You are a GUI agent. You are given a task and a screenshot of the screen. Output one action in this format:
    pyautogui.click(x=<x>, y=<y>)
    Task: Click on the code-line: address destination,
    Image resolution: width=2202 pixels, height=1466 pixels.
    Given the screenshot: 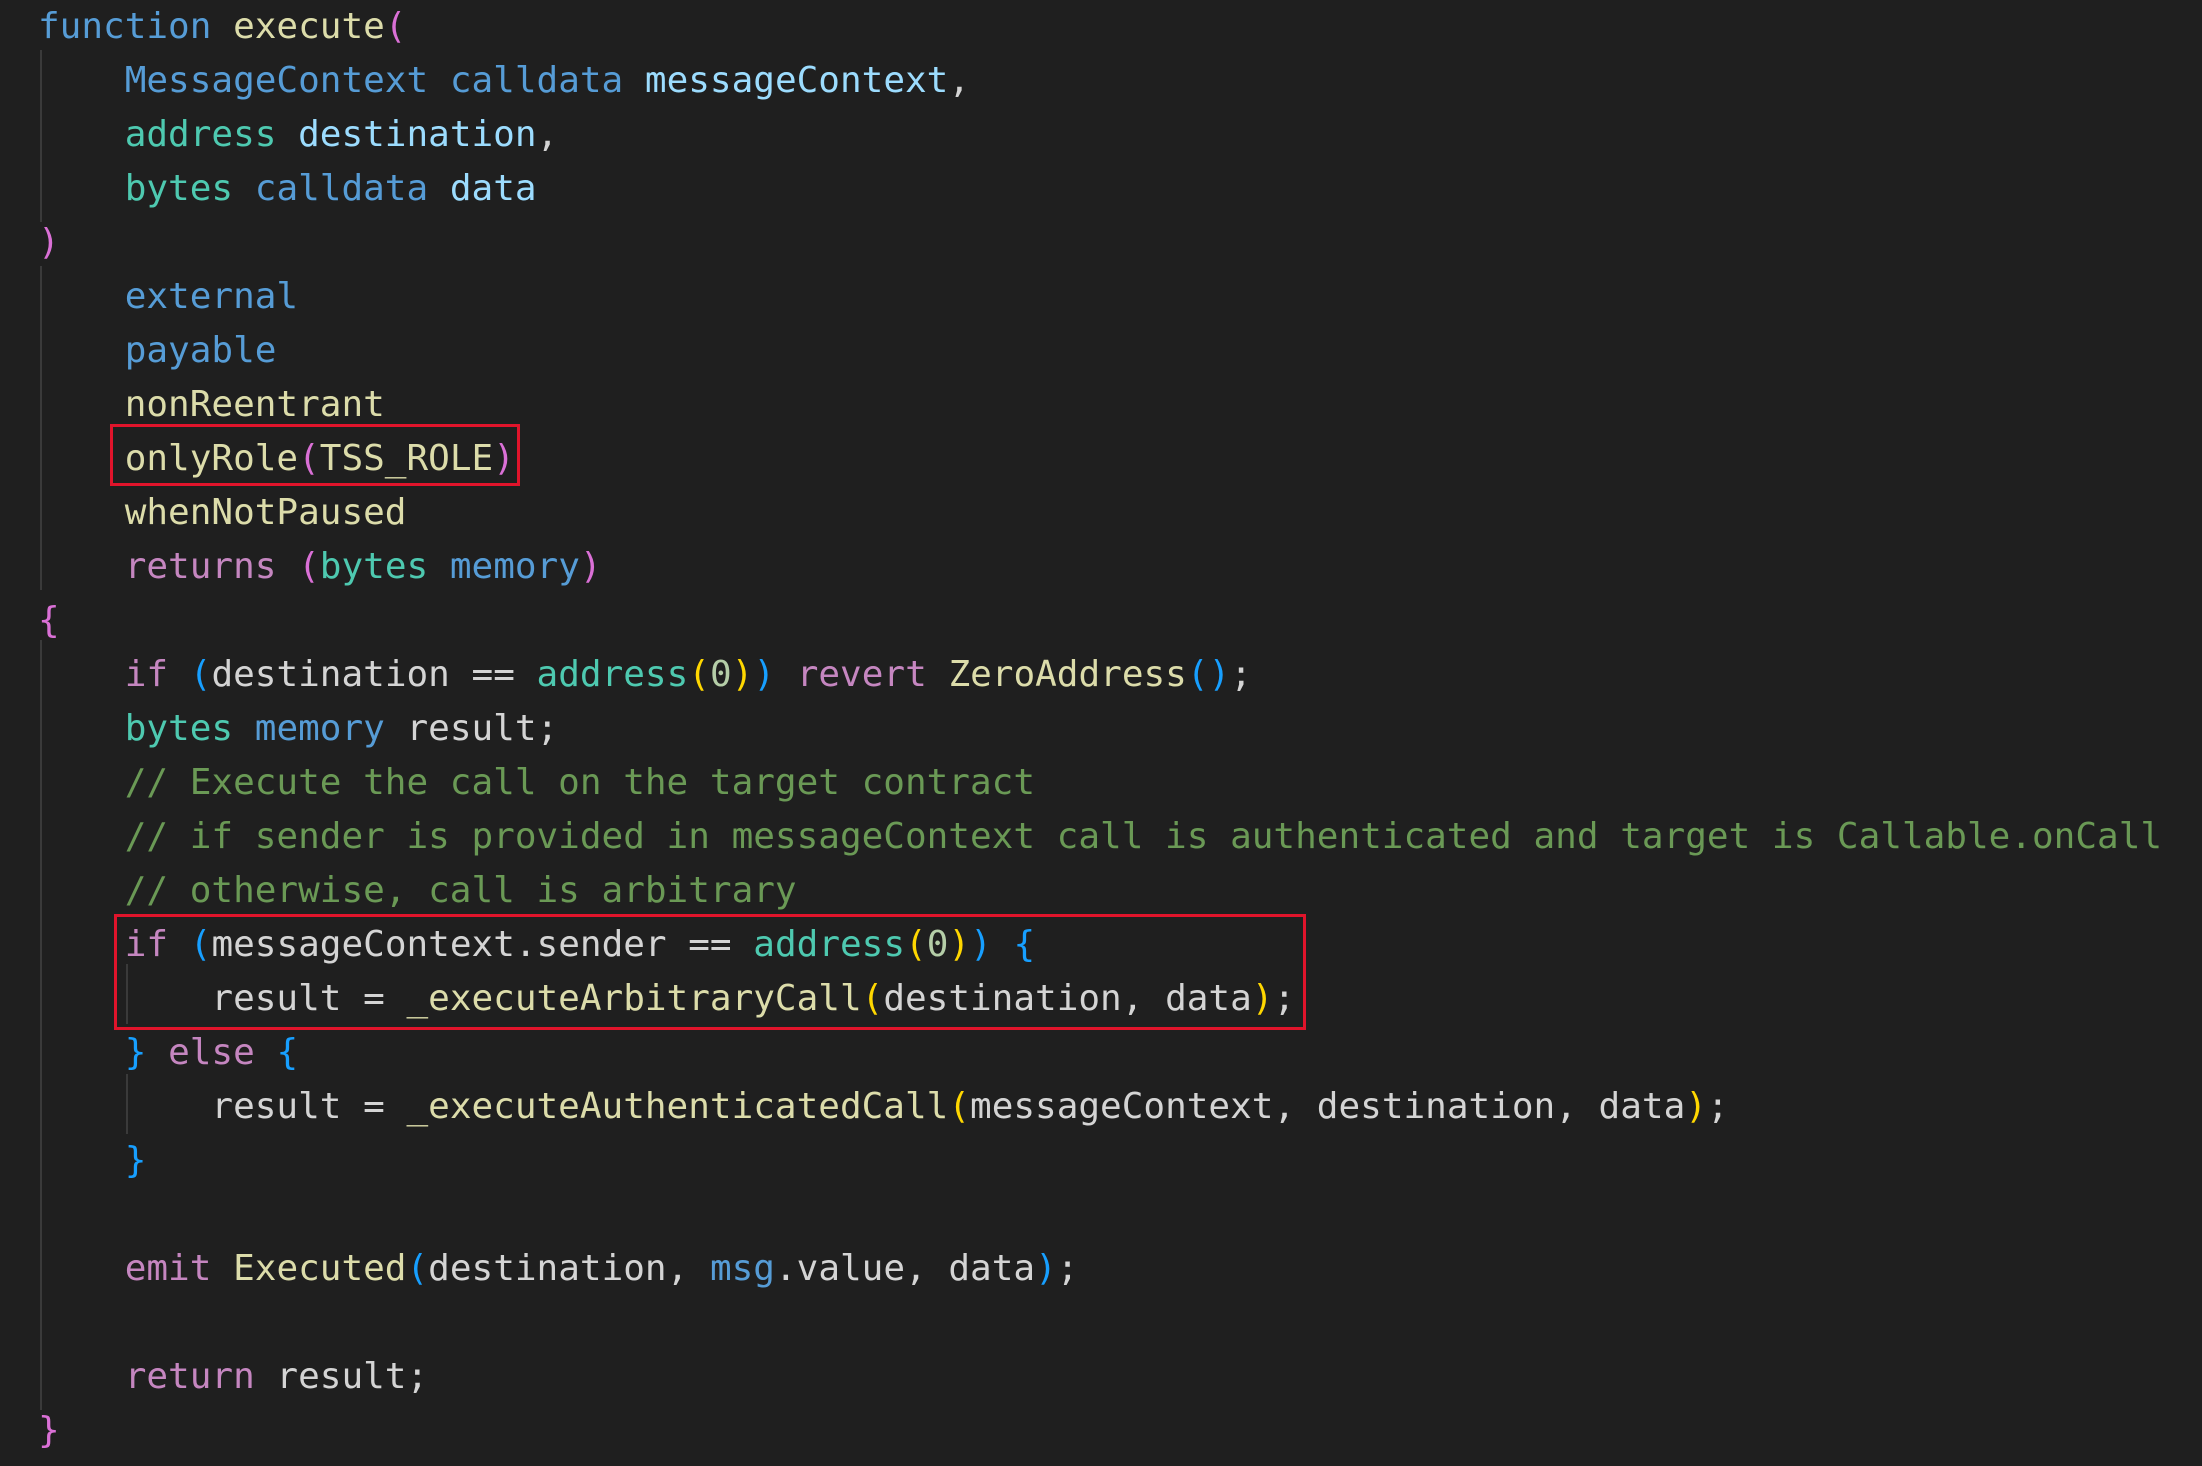 What is the action you would take?
    pyautogui.click(x=298, y=135)
    